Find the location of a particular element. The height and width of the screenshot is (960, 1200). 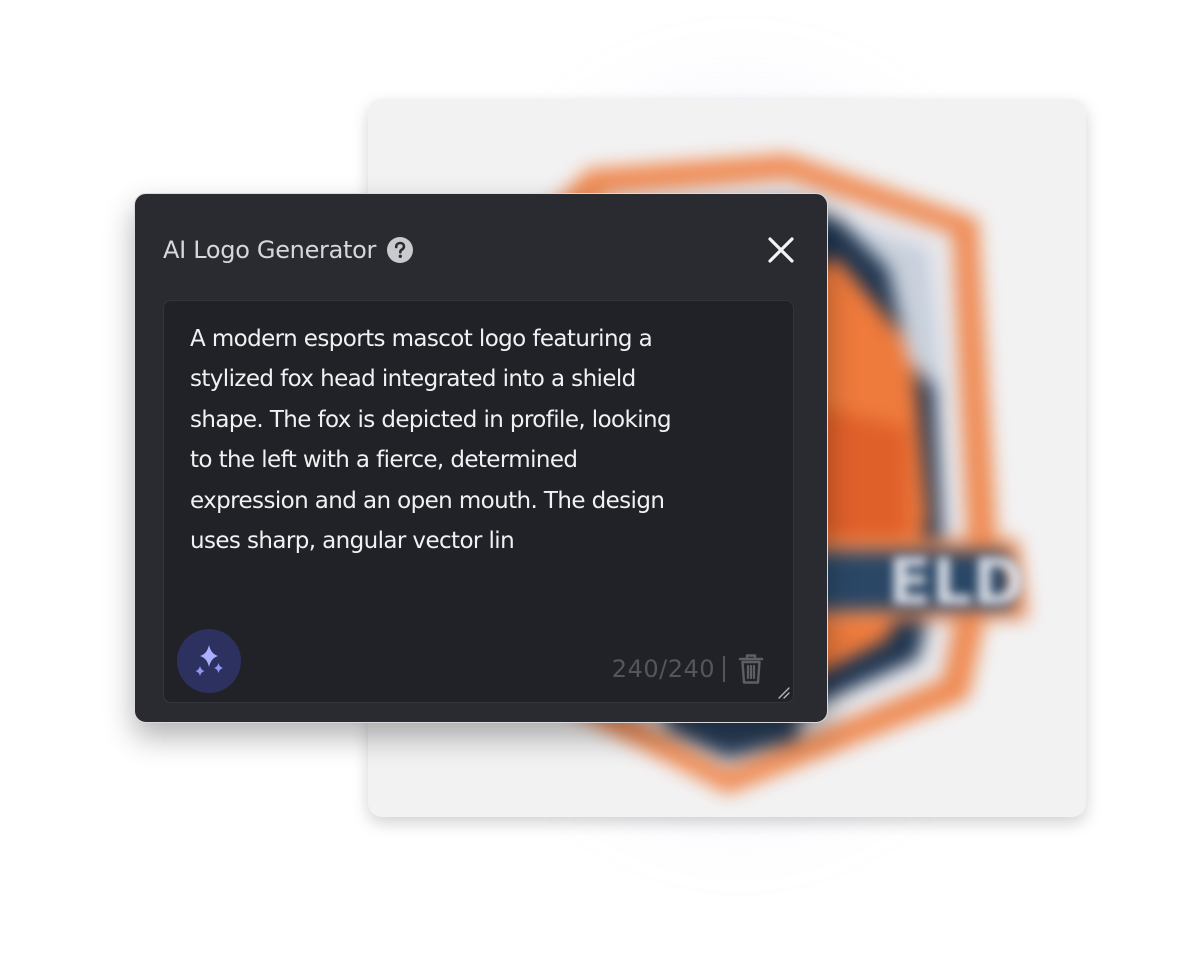

close-x-icon is located at coordinates (781, 250).